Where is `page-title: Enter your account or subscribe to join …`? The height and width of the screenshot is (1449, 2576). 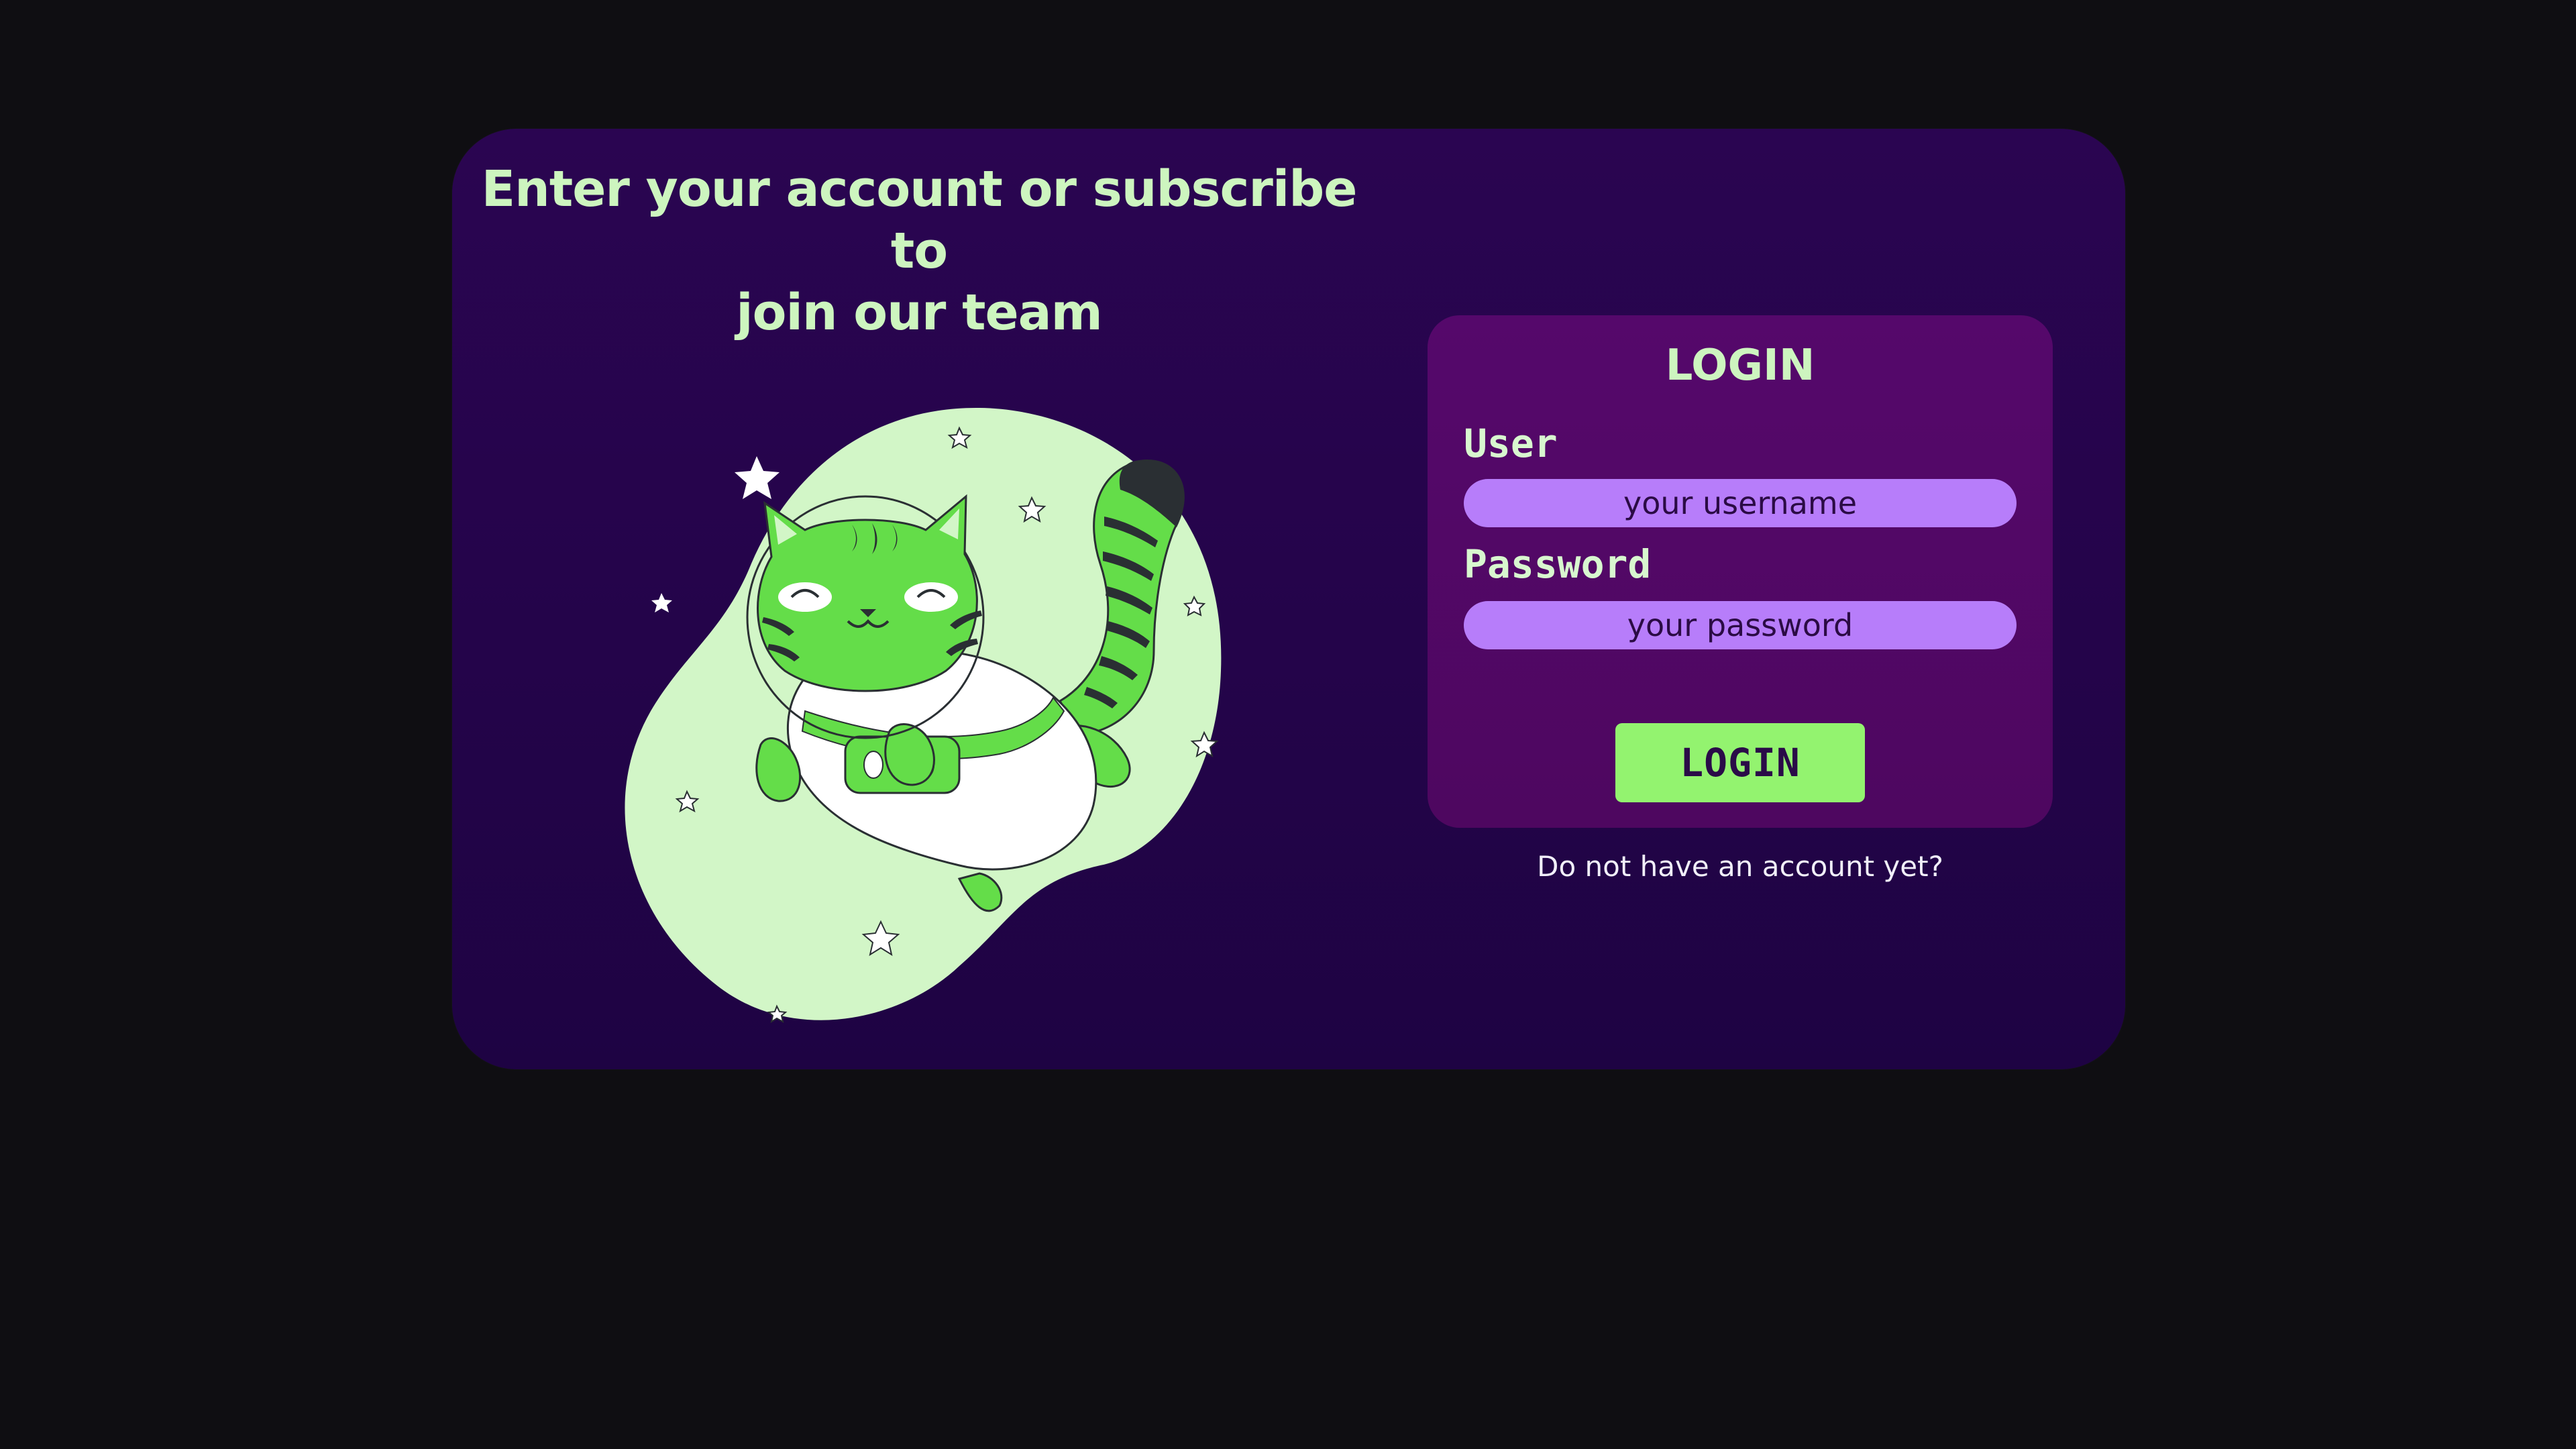 page-title: Enter your account or subscribe to join … is located at coordinates (919, 250).